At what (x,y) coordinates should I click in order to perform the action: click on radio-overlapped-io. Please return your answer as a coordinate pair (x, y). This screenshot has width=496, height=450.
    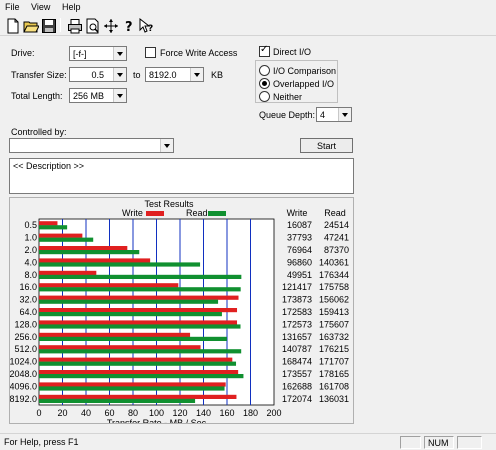
    Looking at the image, I should click on (264, 83).